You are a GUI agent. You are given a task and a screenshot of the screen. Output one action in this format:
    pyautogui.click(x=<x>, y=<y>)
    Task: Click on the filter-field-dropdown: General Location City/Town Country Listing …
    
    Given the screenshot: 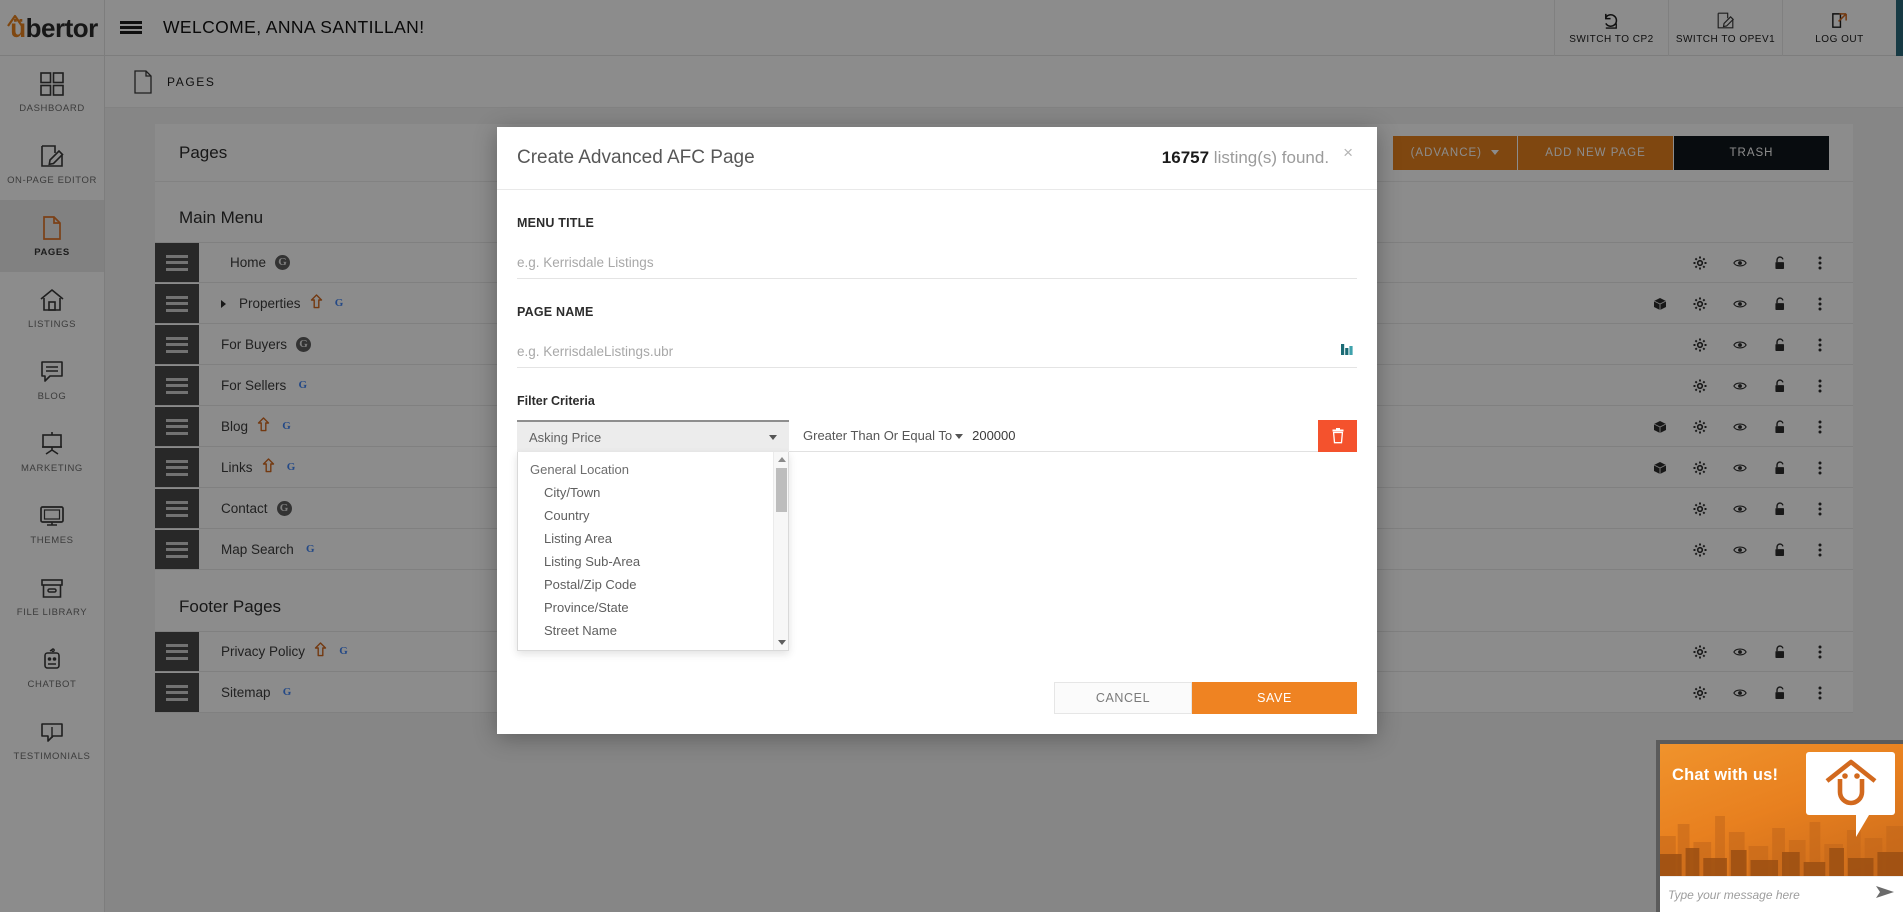 What is the action you would take?
    pyautogui.click(x=653, y=551)
    